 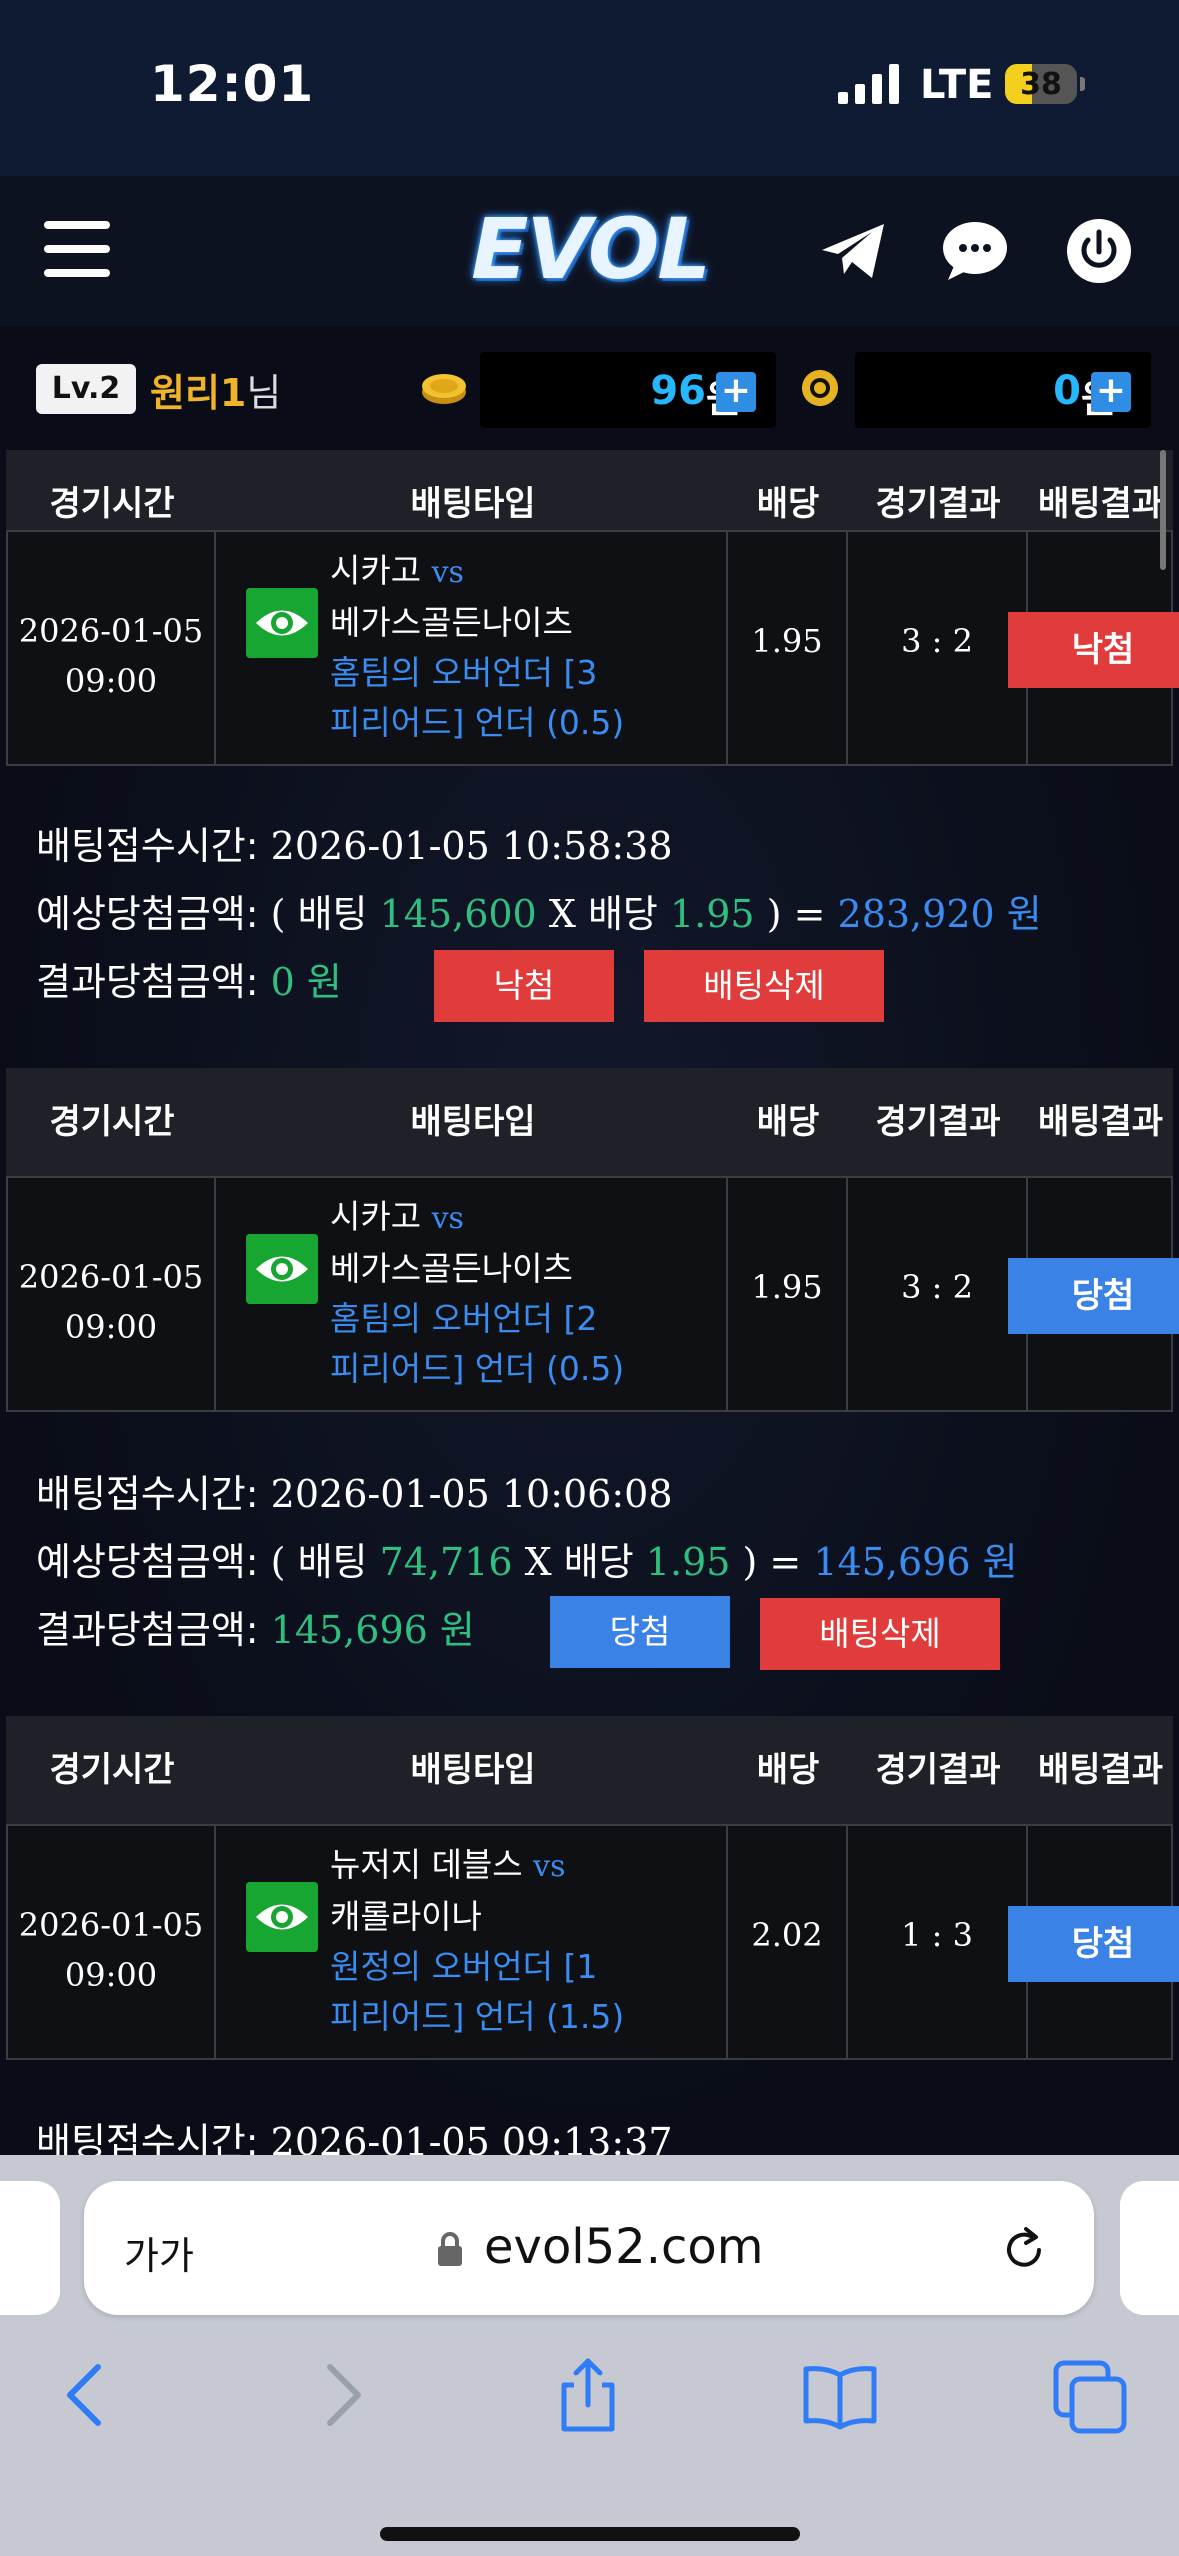 I want to click on home-team: 뉴저지 데블스, so click(x=426, y=1864).